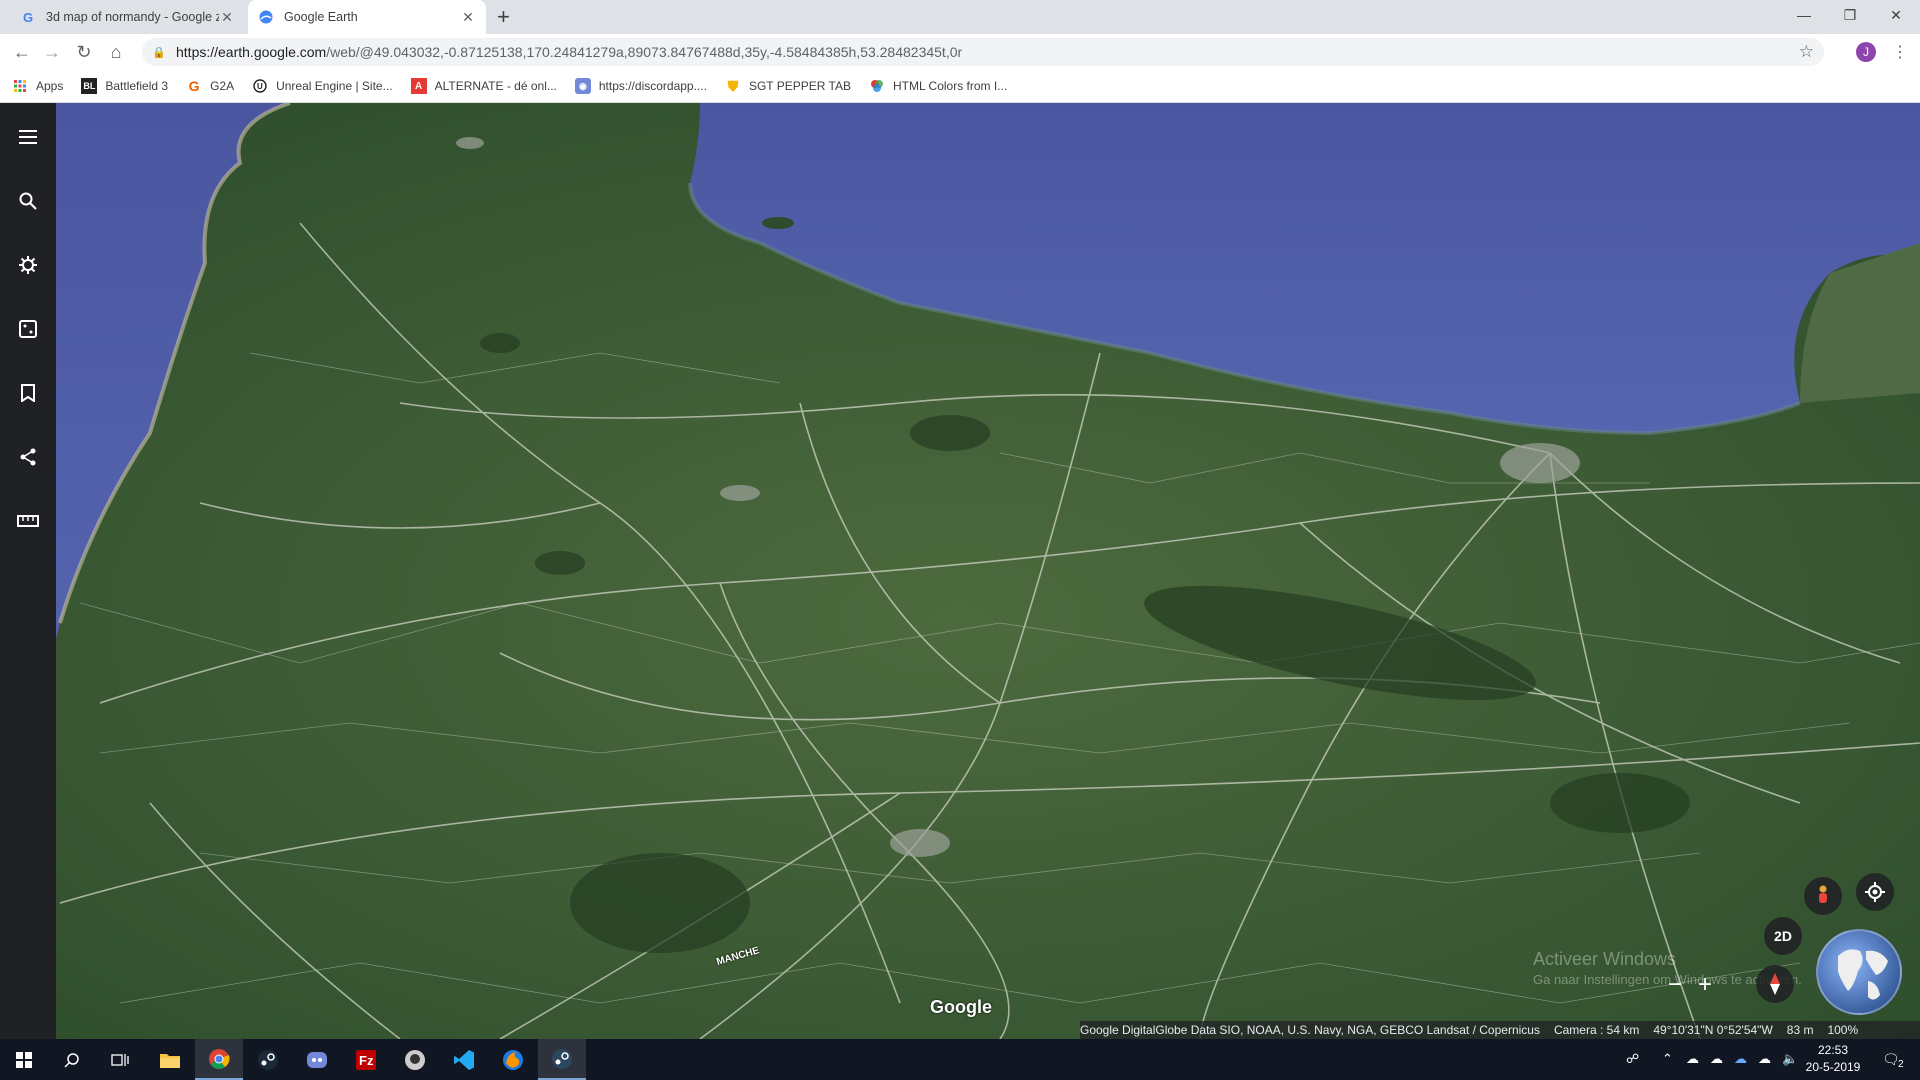 The width and height of the screenshot is (1920, 1080). What do you see at coordinates (28, 265) in the screenshot?
I see `voyager-icon` at bounding box center [28, 265].